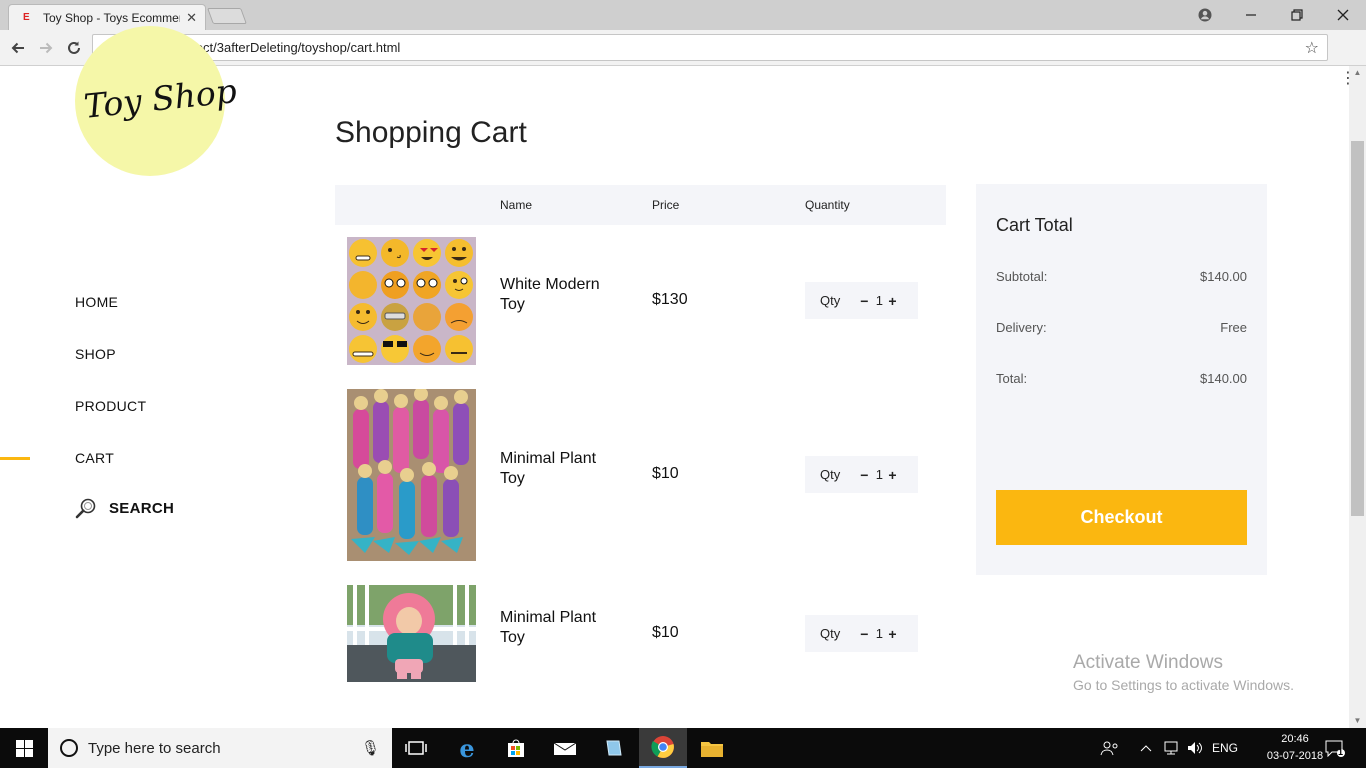 Image resolution: width=1366 pixels, height=768 pixels. Describe the element at coordinates (1195, 748) in the screenshot. I see `volume-icon` at that location.